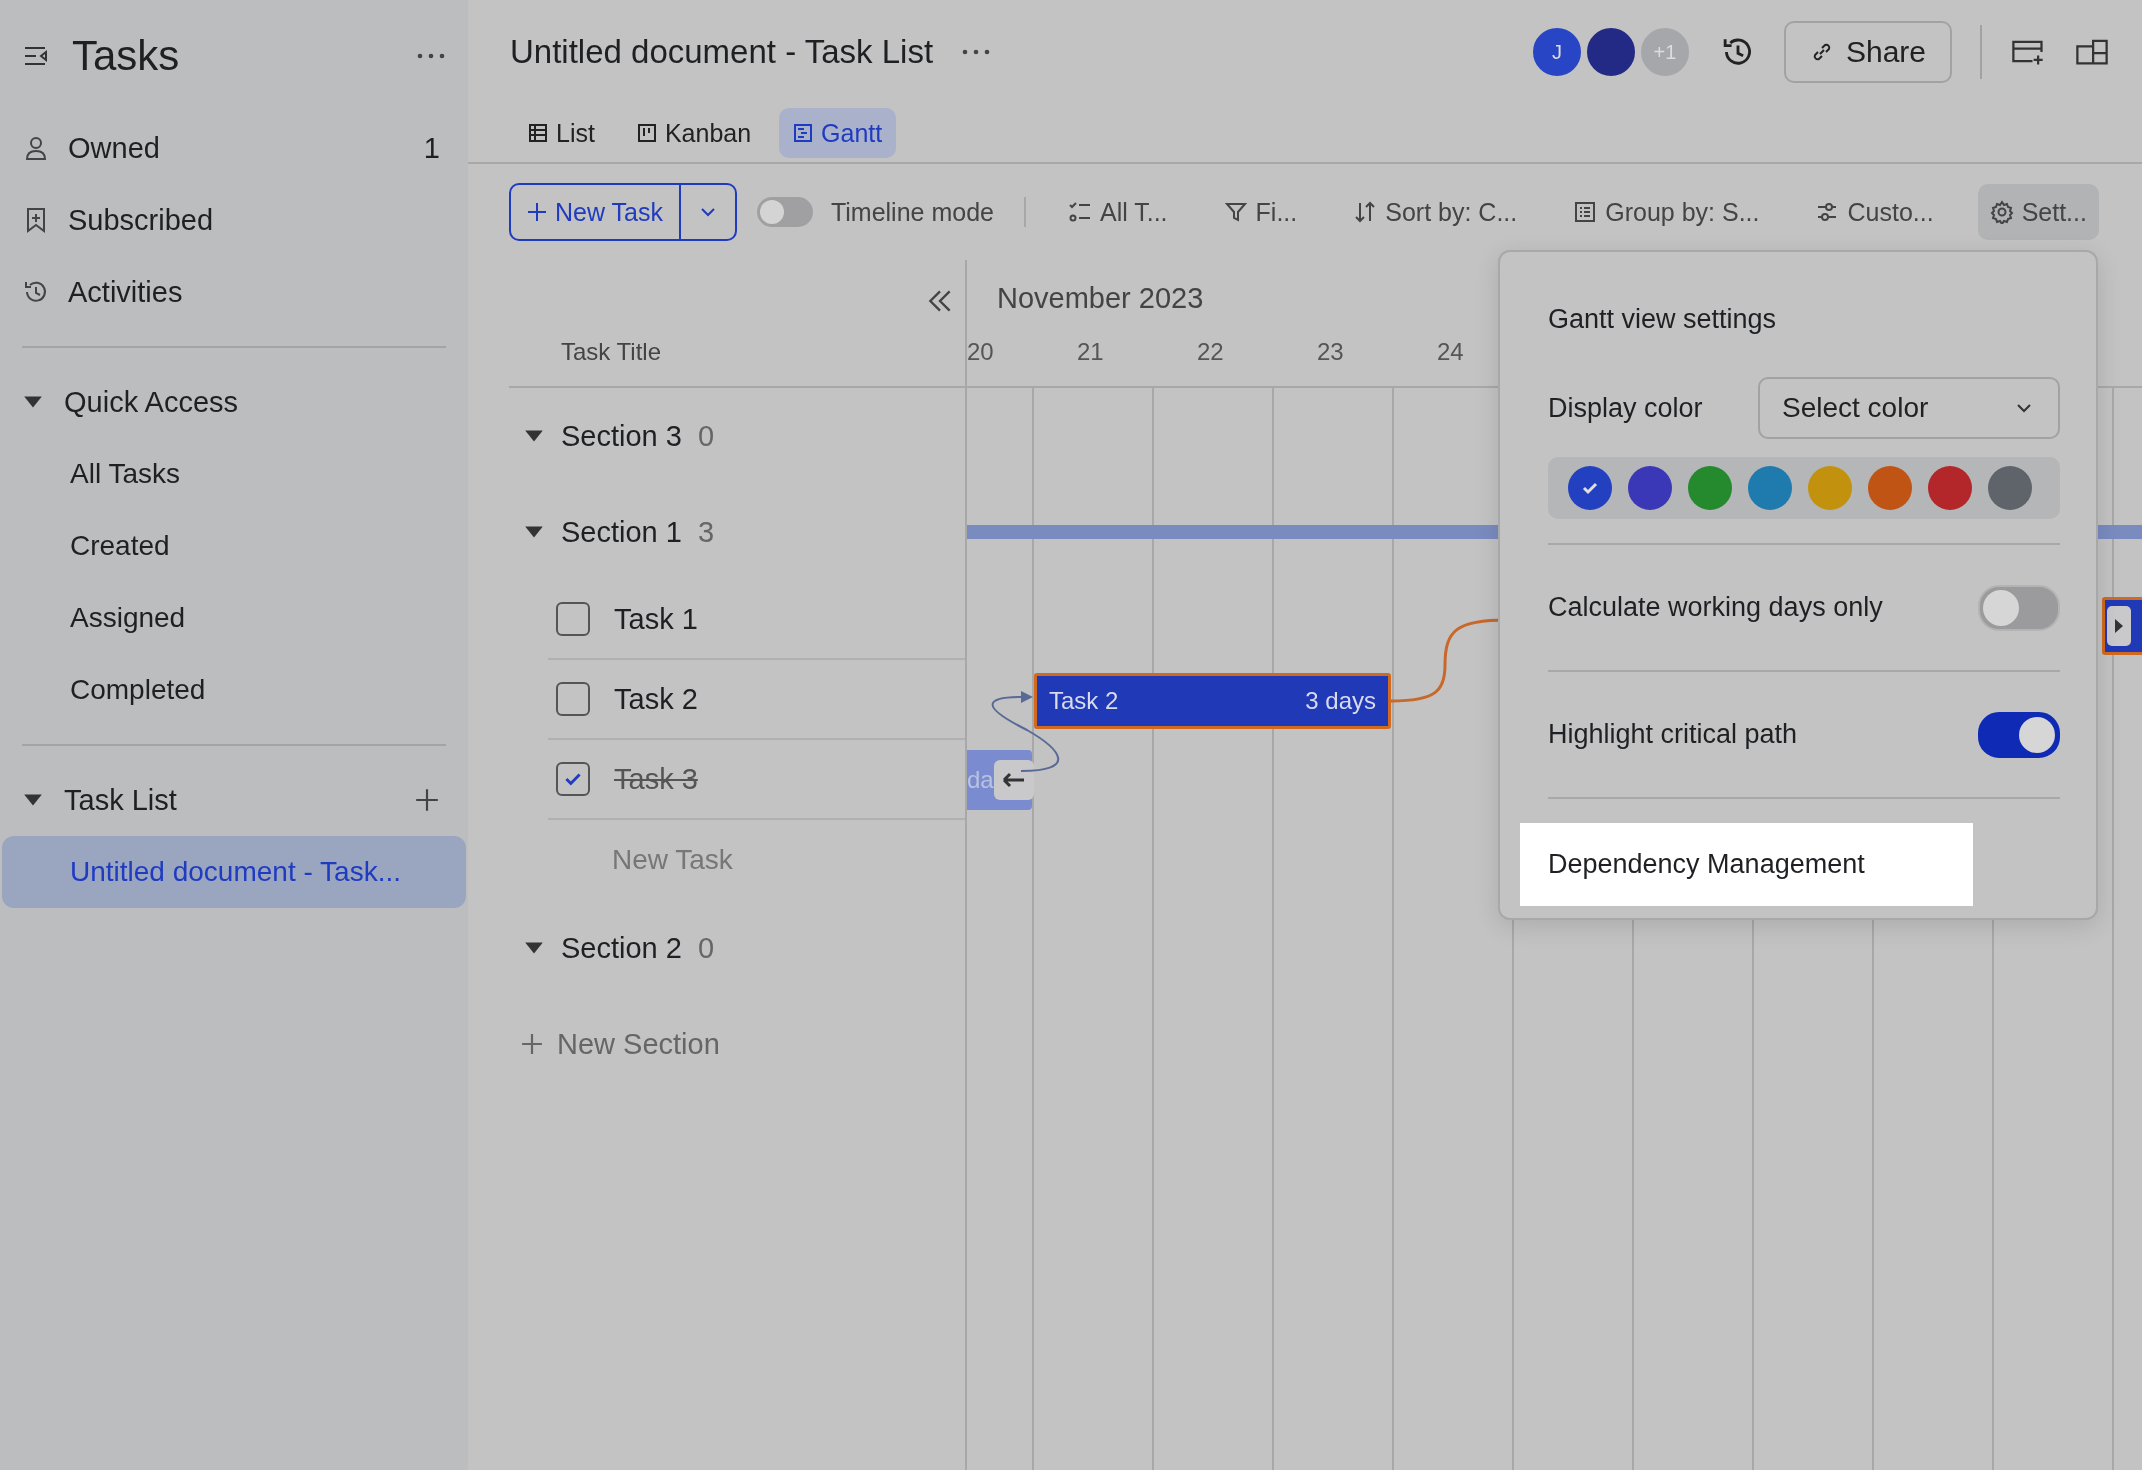  Describe the element at coordinates (1079, 212) in the screenshot. I see `checklist-icon` at that location.